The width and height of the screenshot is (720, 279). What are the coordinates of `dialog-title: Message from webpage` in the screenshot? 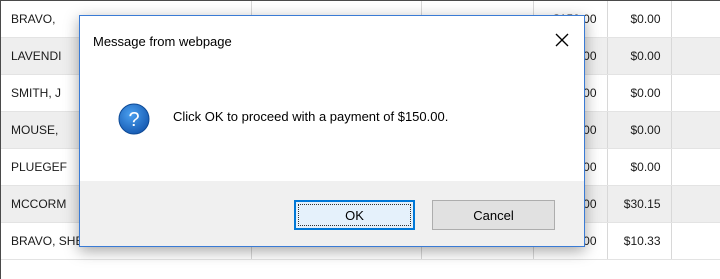 It's located at (162, 41).